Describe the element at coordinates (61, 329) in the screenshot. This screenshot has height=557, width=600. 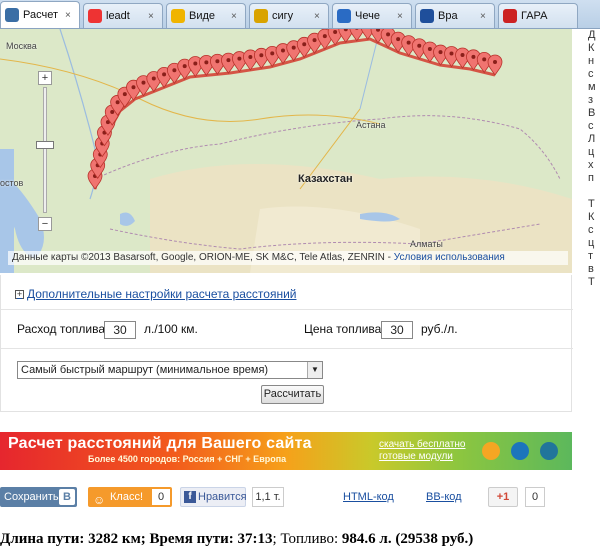
I see `fuel-consumption-label: Расход топлива` at that location.